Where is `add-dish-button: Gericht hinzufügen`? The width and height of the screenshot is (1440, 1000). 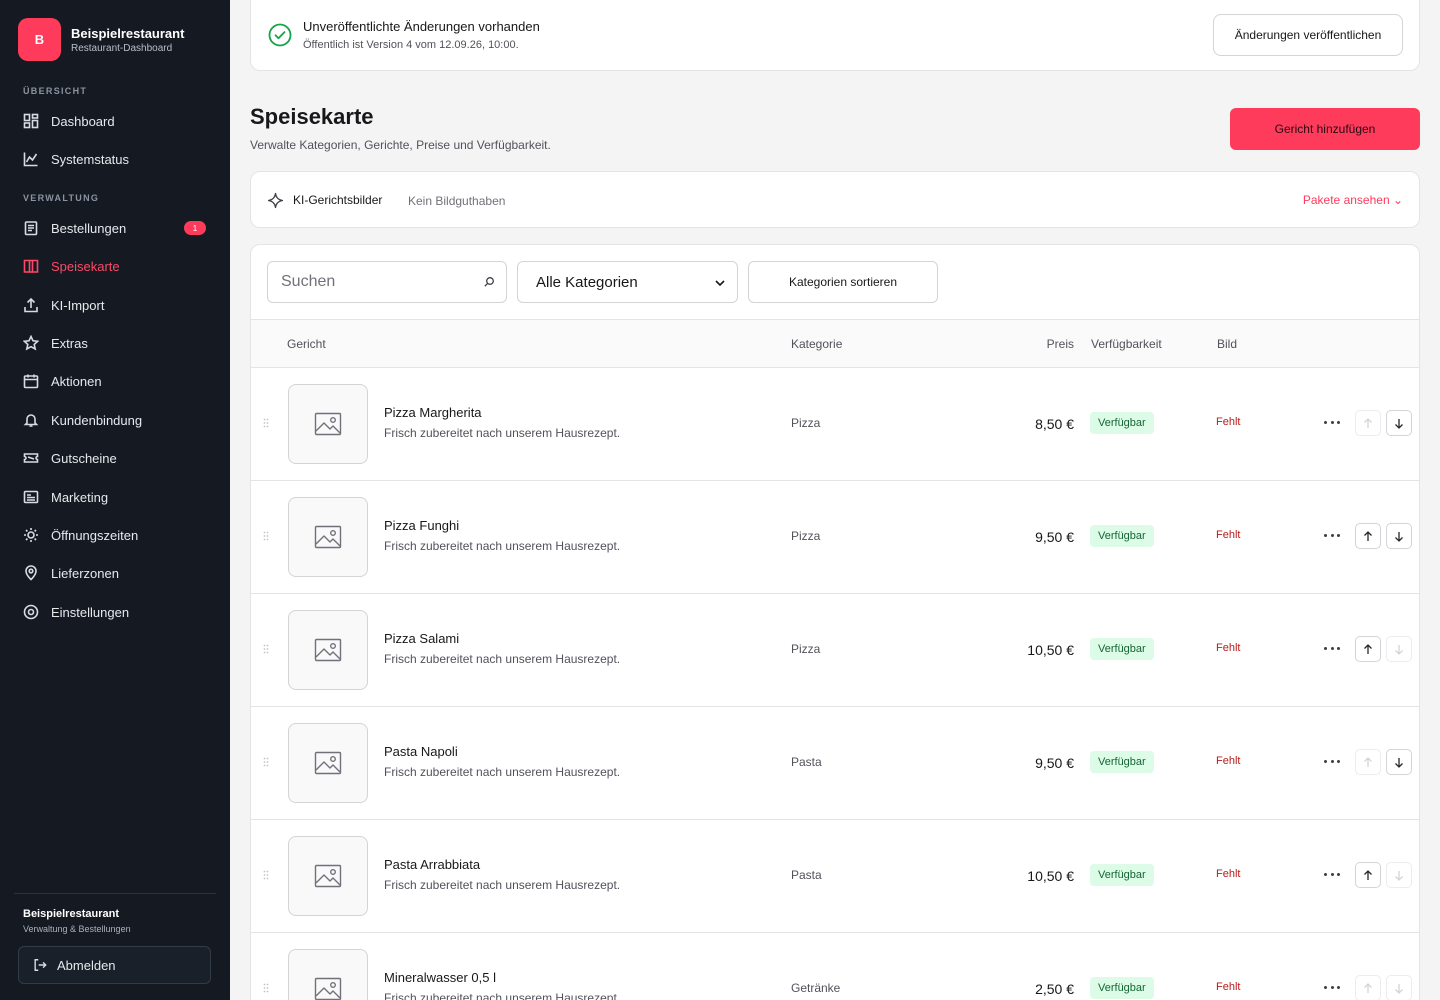
add-dish-button: Gericht hinzufügen is located at coordinates (1325, 129).